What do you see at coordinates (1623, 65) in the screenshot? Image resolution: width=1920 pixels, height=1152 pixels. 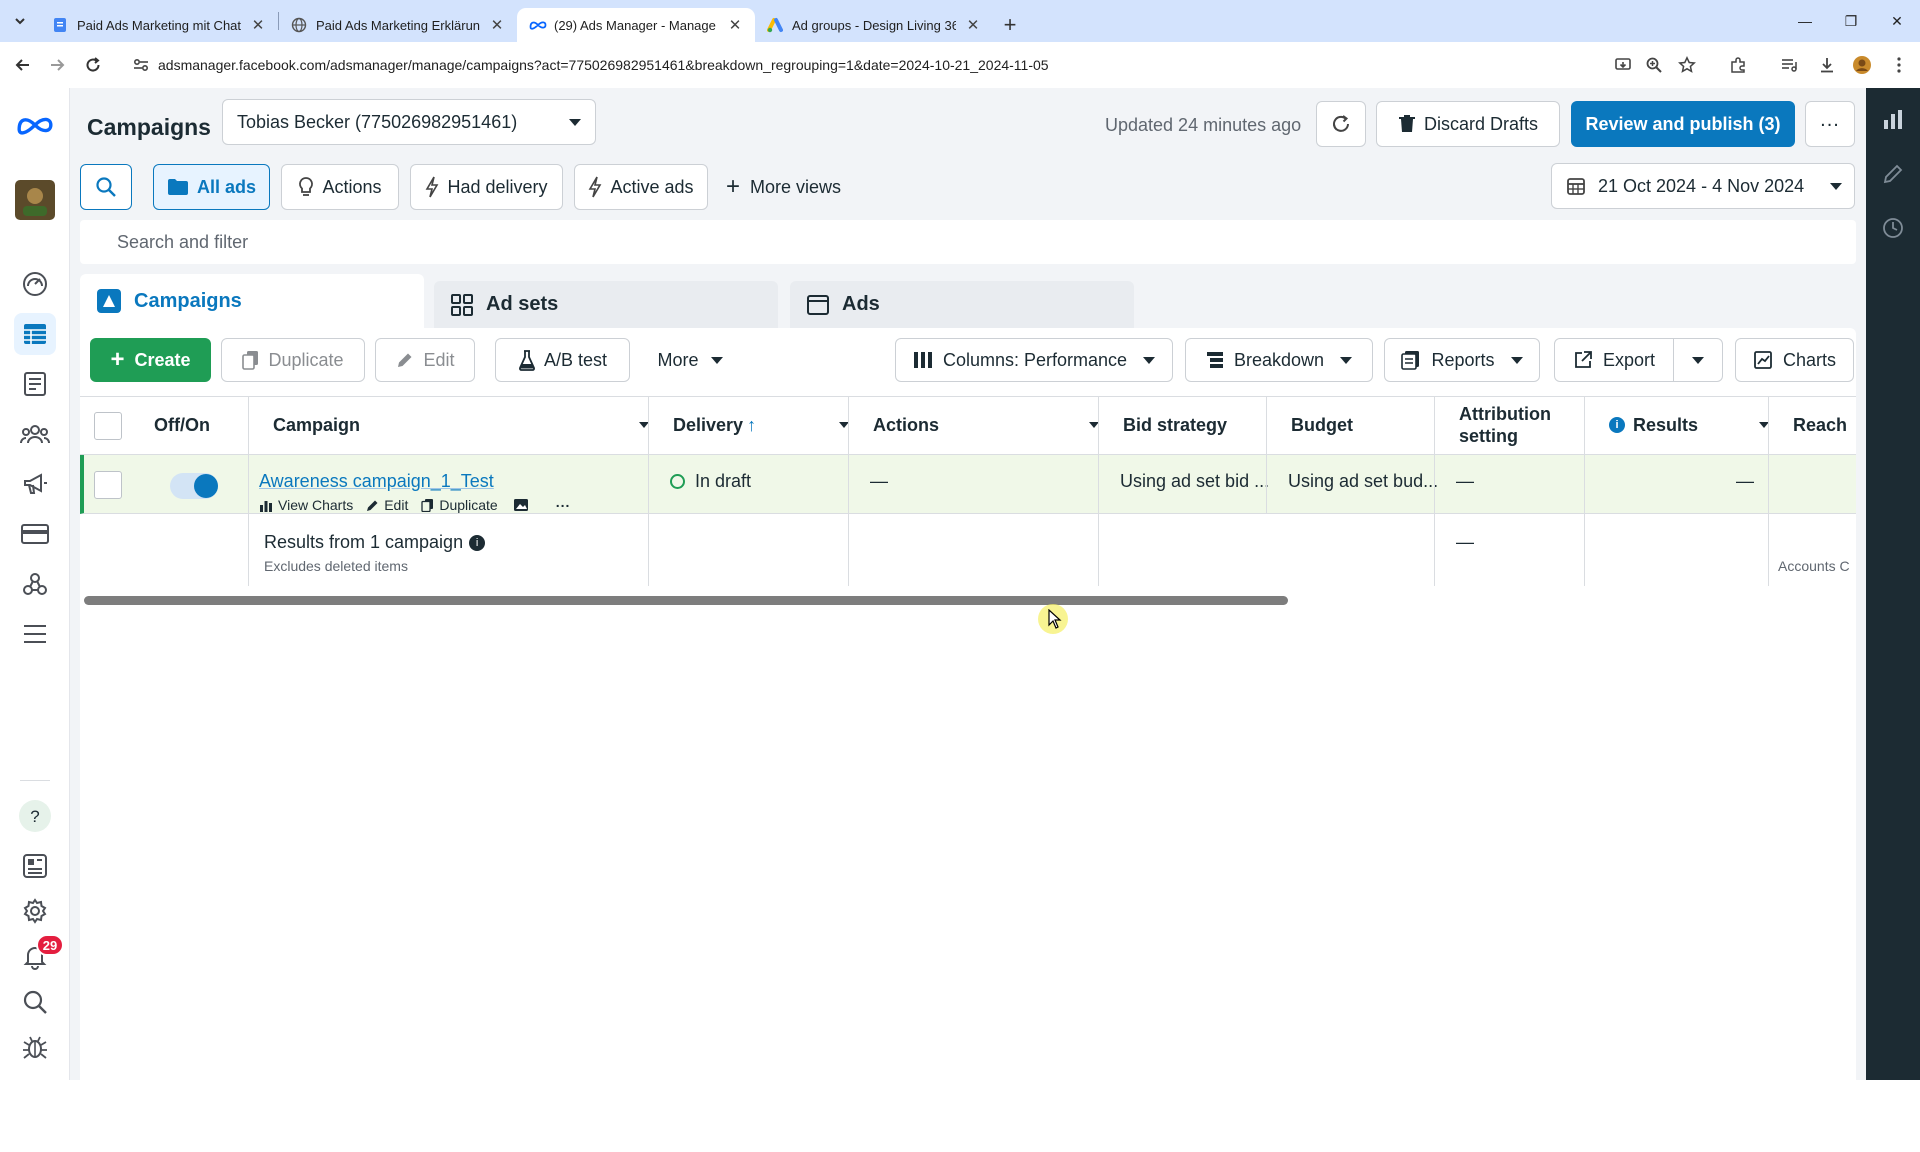 I see `install-app-icon` at bounding box center [1623, 65].